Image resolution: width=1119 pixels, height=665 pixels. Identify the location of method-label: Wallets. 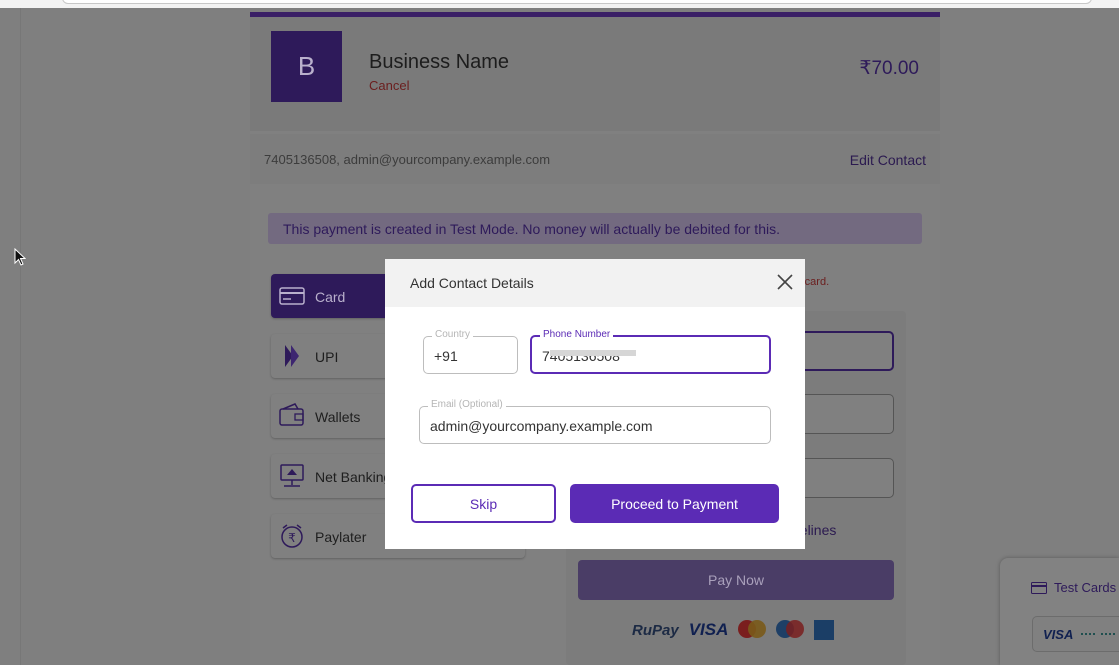
(338, 417).